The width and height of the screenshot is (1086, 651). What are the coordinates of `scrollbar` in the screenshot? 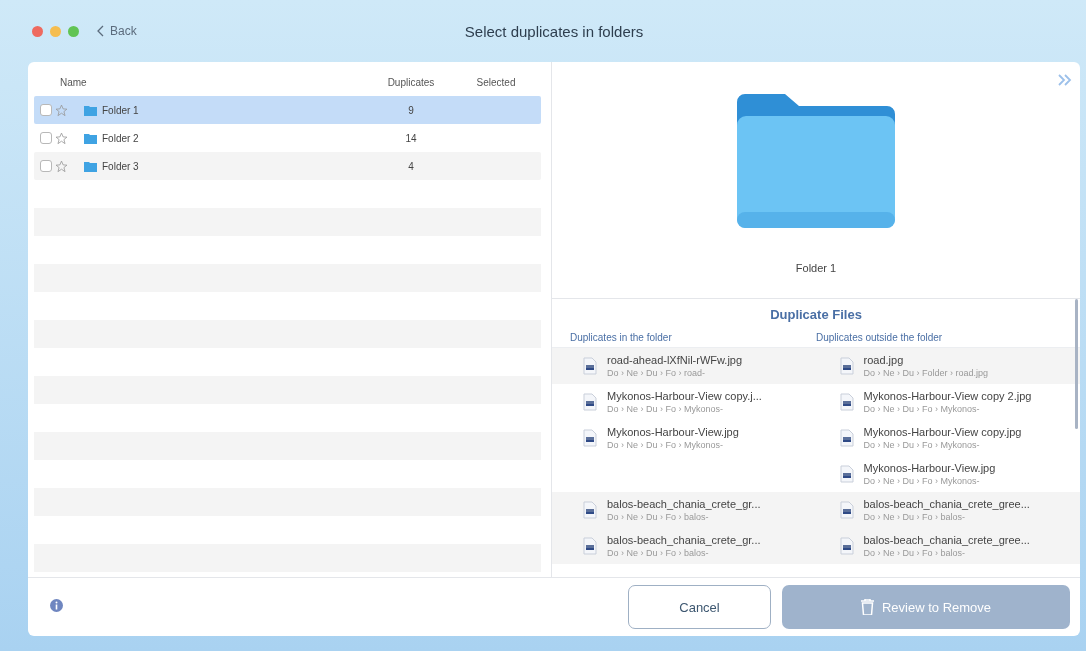 It's located at (1076, 364).